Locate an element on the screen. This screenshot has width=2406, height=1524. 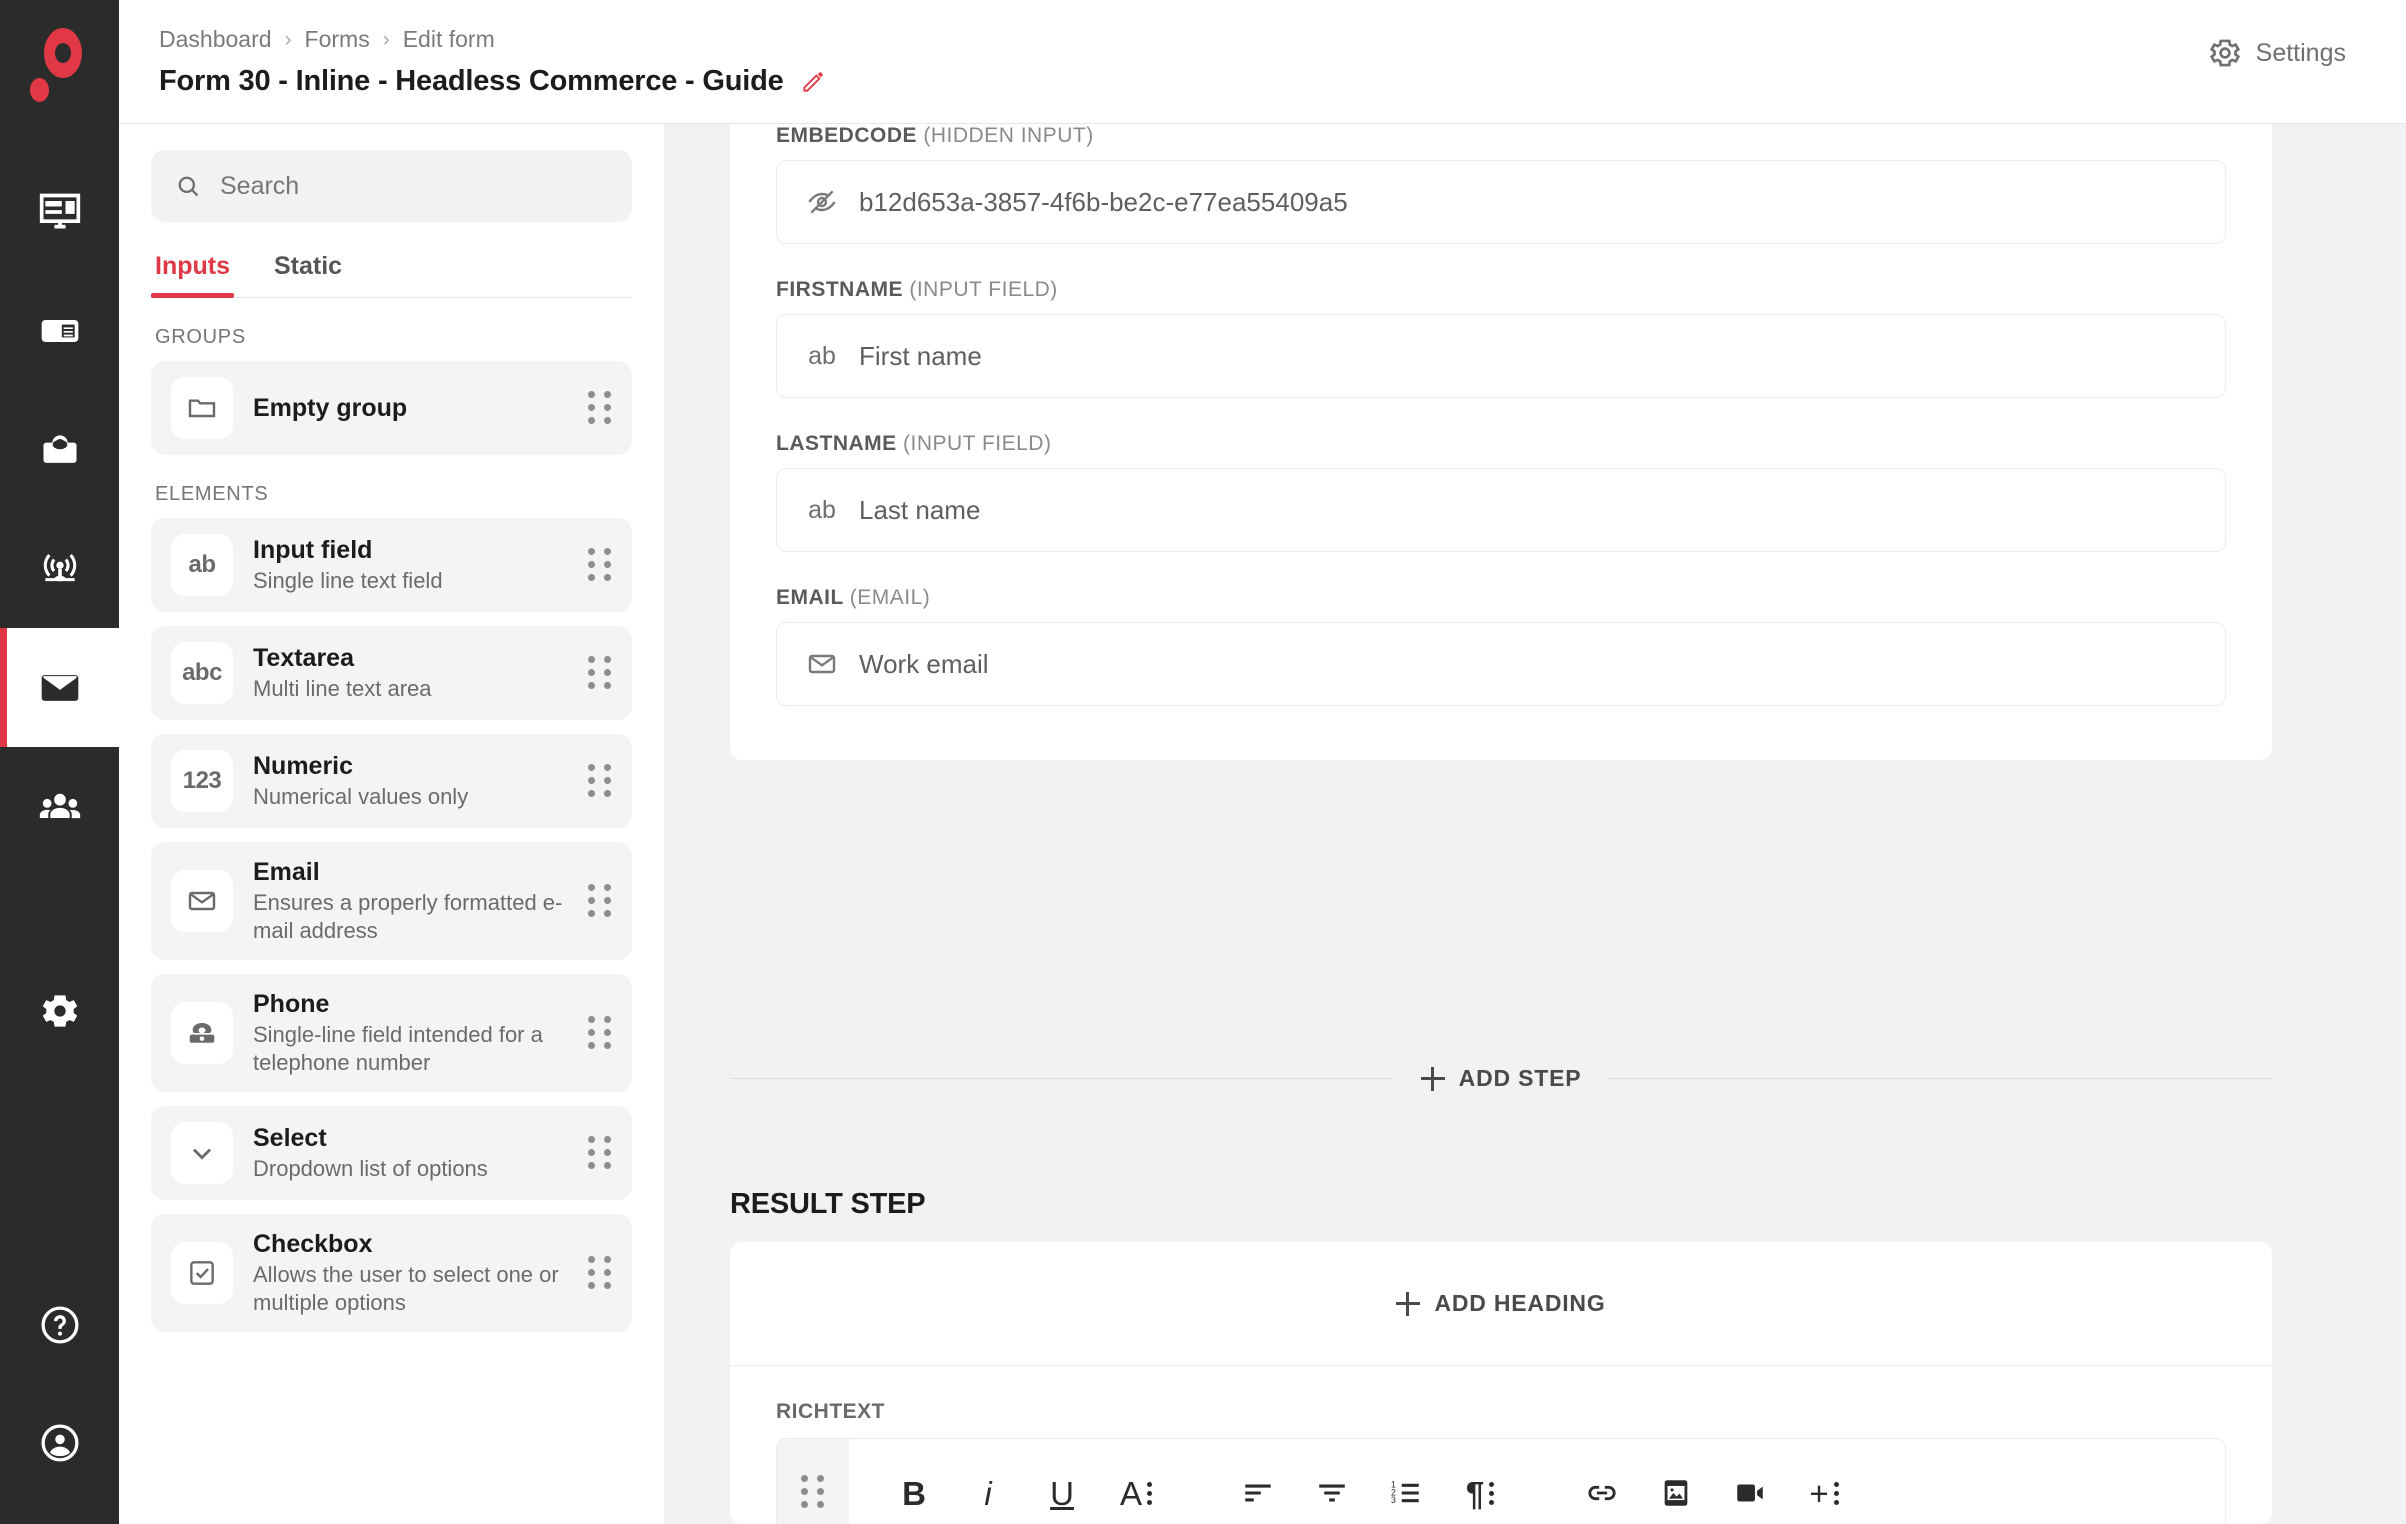
rail-item-contacts is located at coordinates (59, 806).